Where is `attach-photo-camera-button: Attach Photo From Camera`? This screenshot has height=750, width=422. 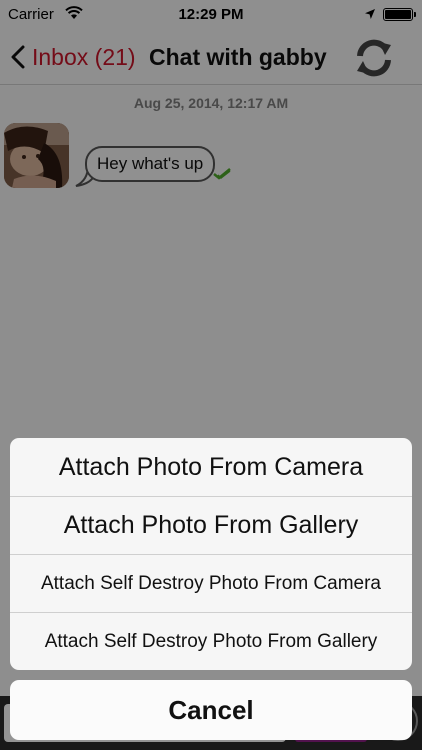 attach-photo-camera-button: Attach Photo From Camera is located at coordinates (211, 467).